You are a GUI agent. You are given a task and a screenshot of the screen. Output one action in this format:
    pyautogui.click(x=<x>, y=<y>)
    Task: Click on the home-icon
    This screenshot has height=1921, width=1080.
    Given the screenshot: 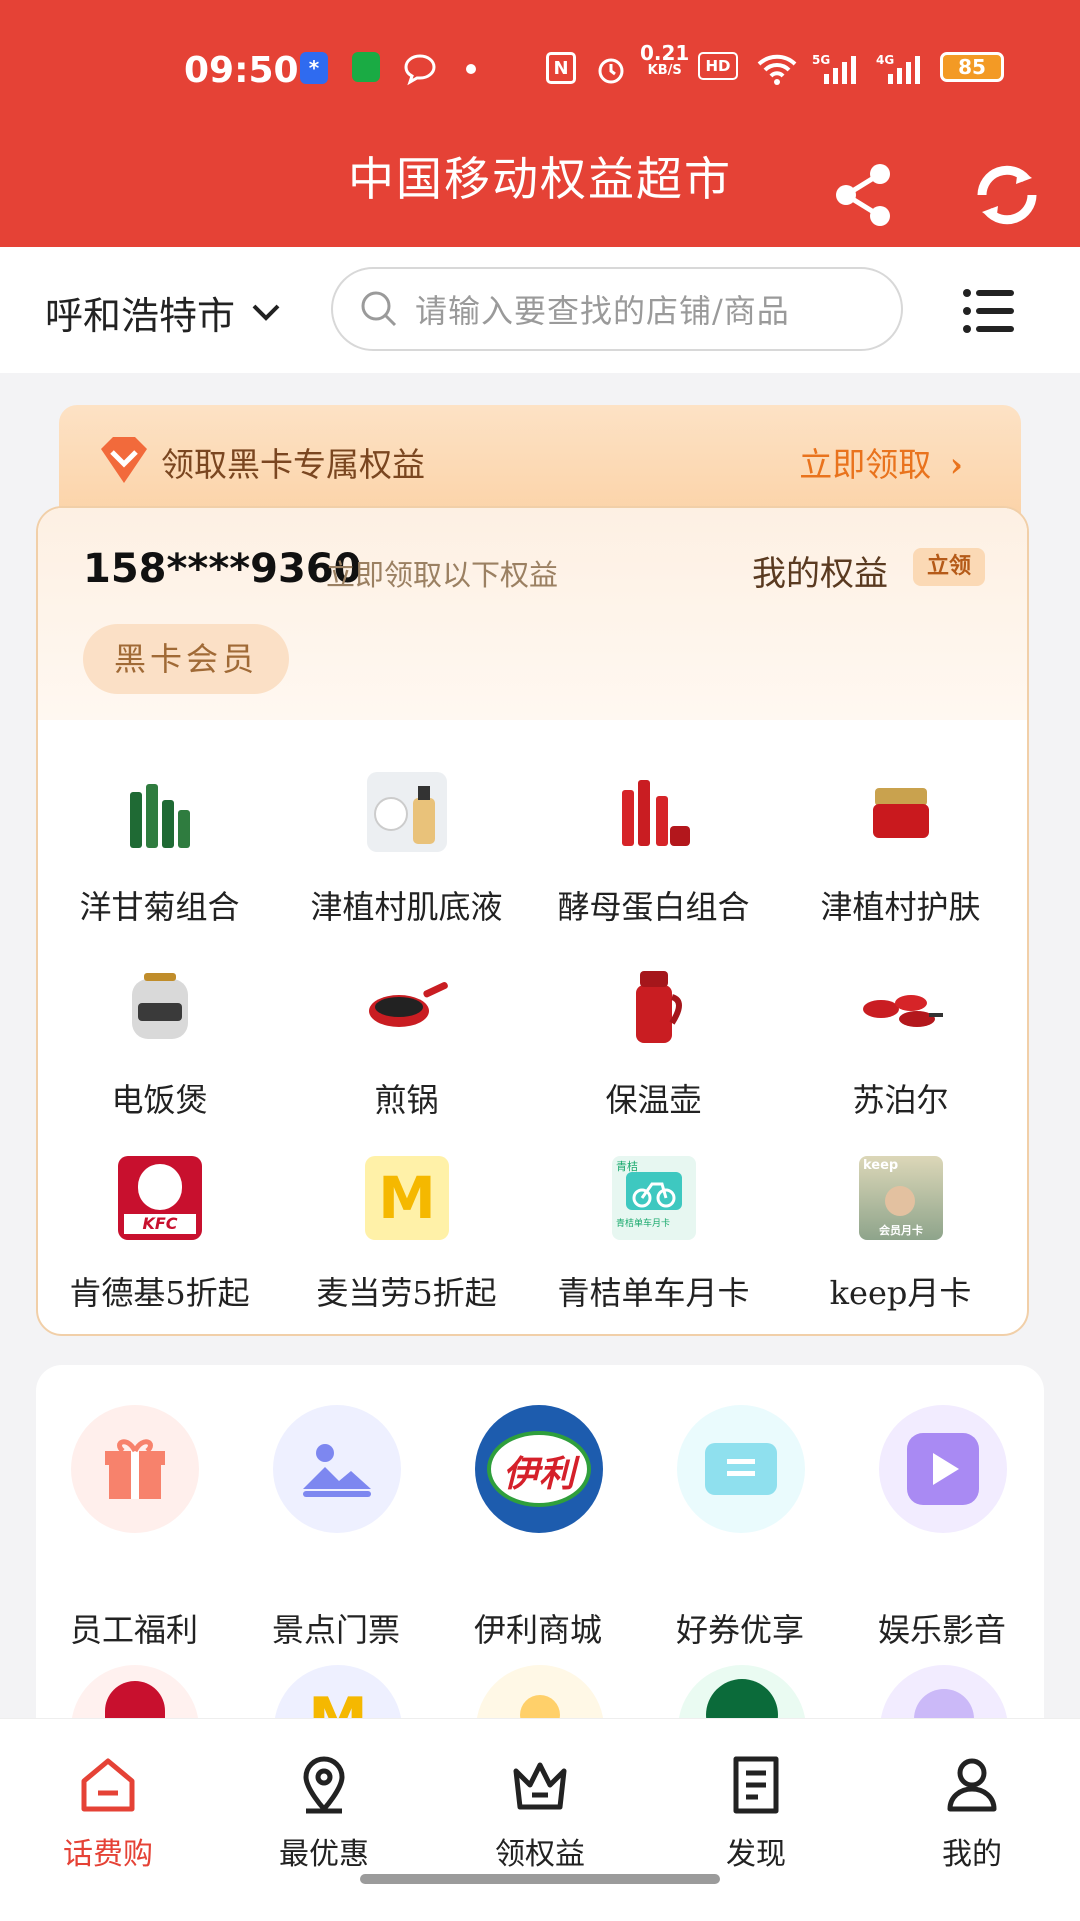 What is the action you would take?
    pyautogui.click(x=108, y=1785)
    